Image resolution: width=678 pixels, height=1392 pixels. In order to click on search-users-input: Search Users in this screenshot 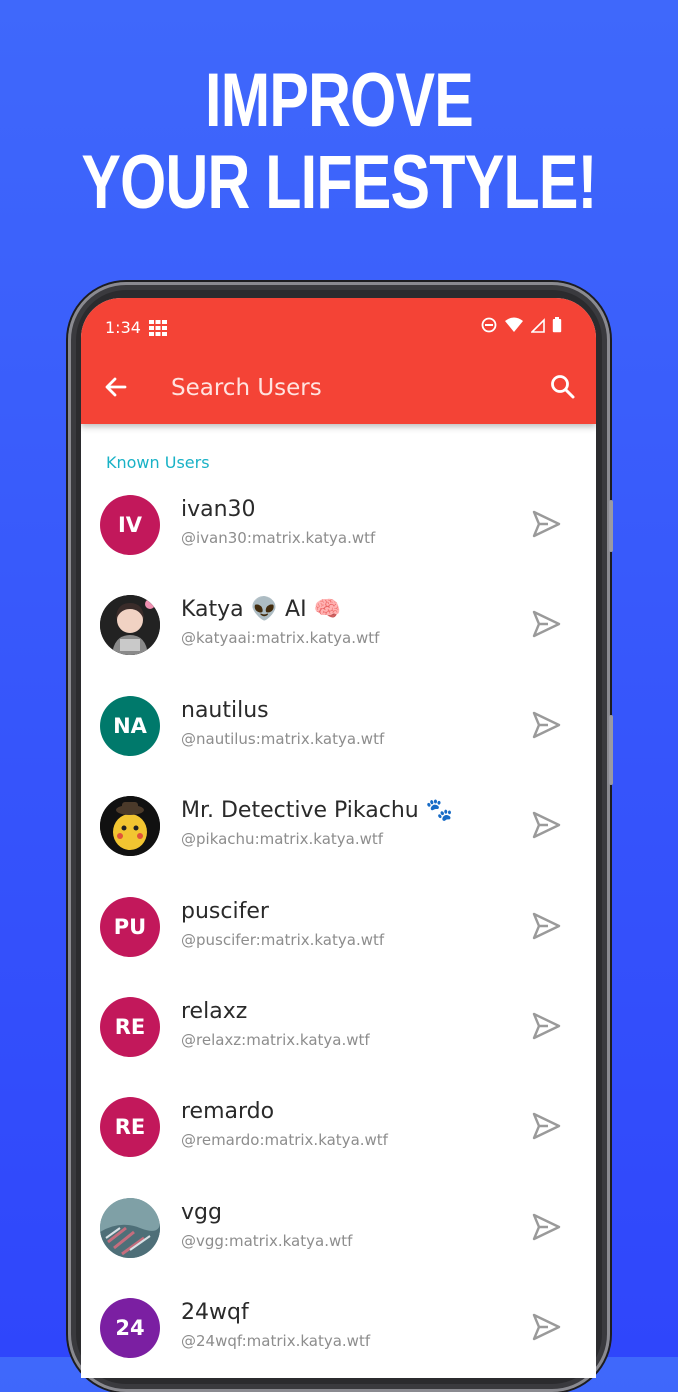, I will do `click(246, 388)`.